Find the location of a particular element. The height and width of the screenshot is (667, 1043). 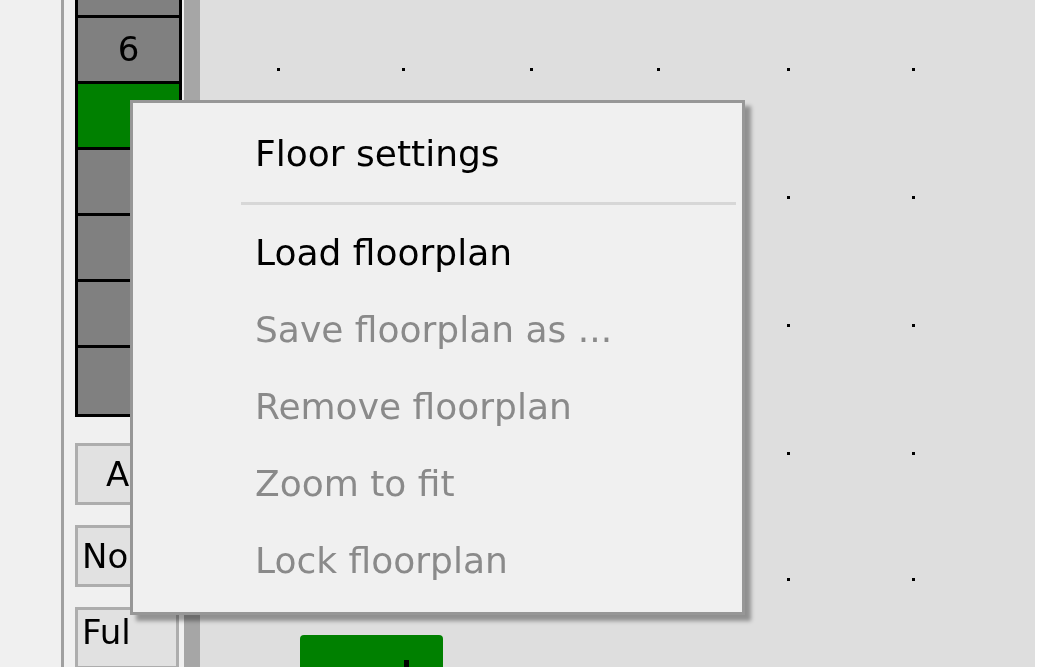

floor-button: 6 is located at coordinates (128, 51).